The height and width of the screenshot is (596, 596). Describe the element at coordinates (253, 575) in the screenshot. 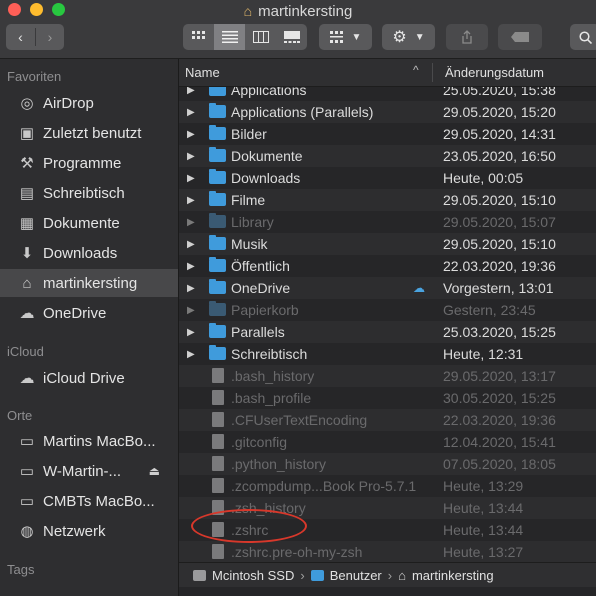

I see `path-item-label: Mcintosh SSD` at that location.